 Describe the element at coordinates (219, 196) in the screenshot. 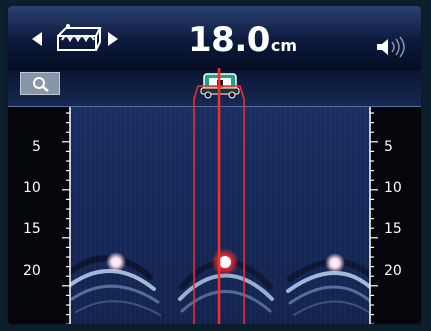

I see `laser-guides` at that location.